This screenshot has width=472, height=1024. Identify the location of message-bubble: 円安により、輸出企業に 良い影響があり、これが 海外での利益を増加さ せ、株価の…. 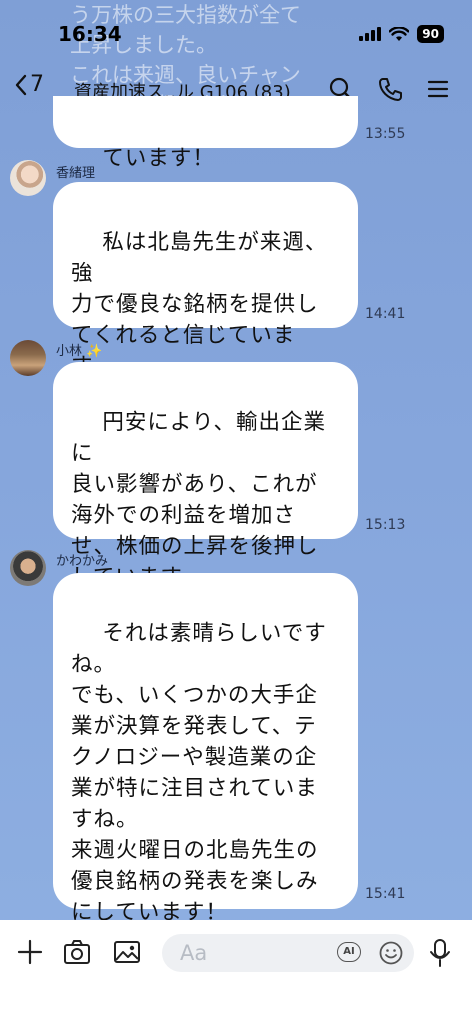
(205, 476).